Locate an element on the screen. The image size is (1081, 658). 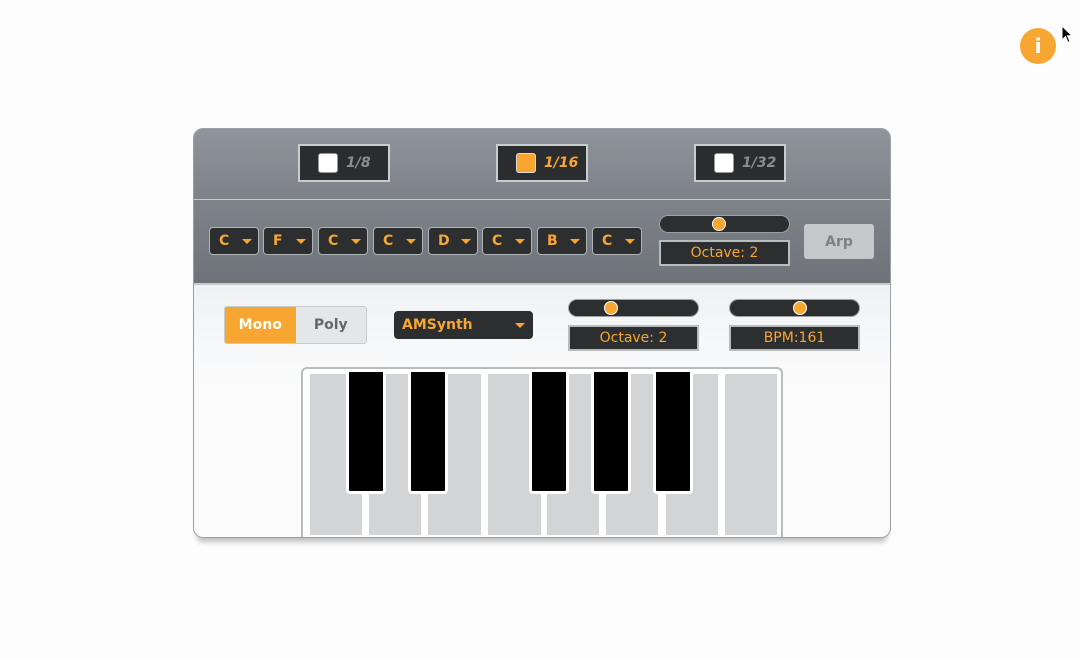
synth-type-select: AMSynth is located at coordinates (463, 325).